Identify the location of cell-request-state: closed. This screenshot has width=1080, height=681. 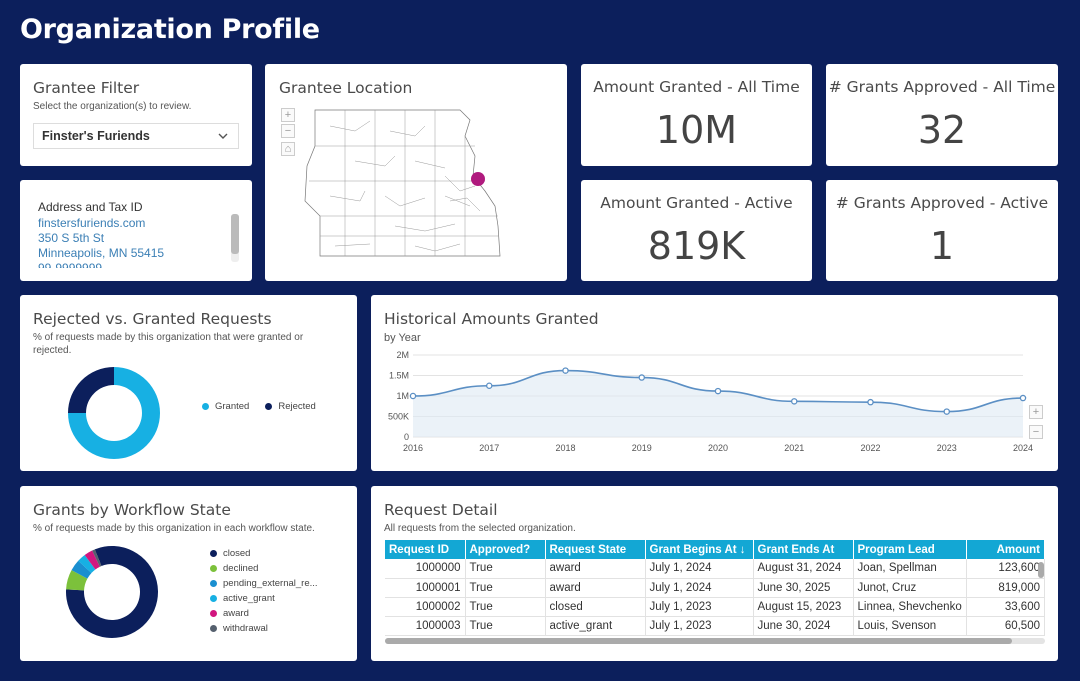
(595, 607).